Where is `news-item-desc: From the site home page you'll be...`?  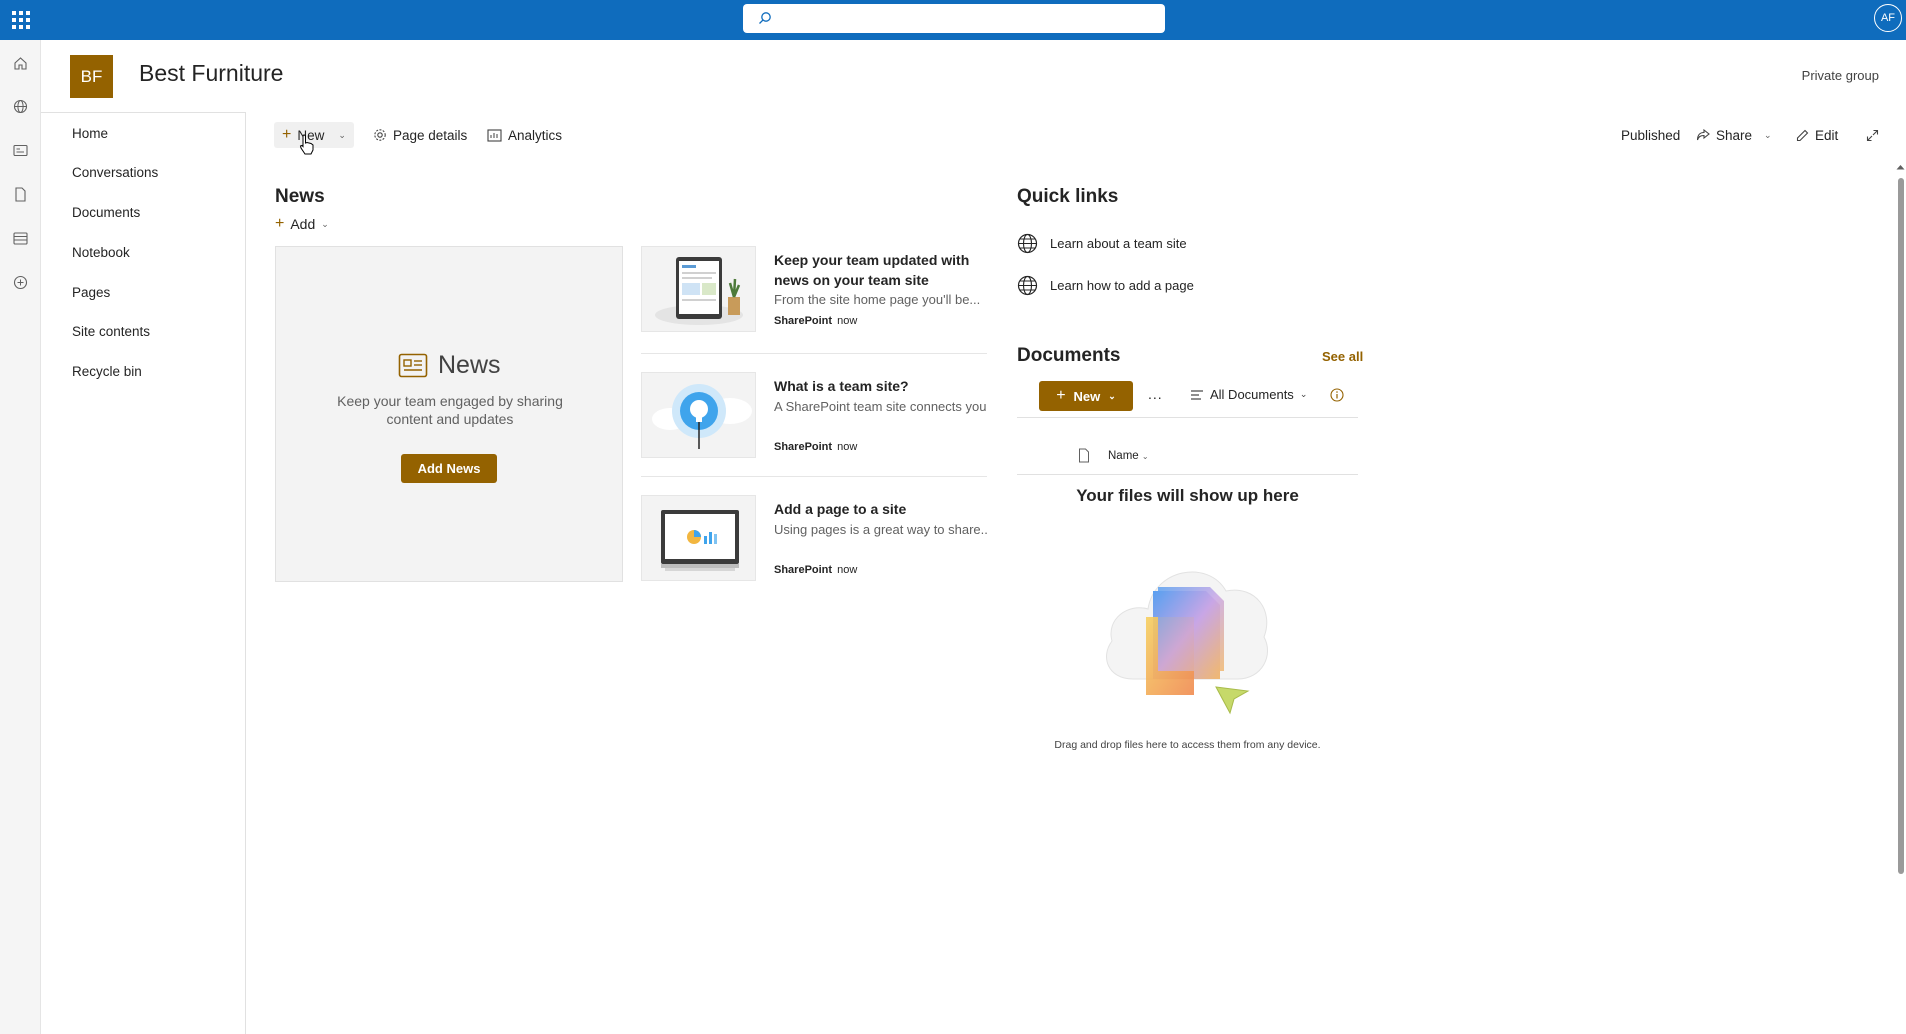
news-item-desc: From the site home page you'll be... is located at coordinates (877, 299).